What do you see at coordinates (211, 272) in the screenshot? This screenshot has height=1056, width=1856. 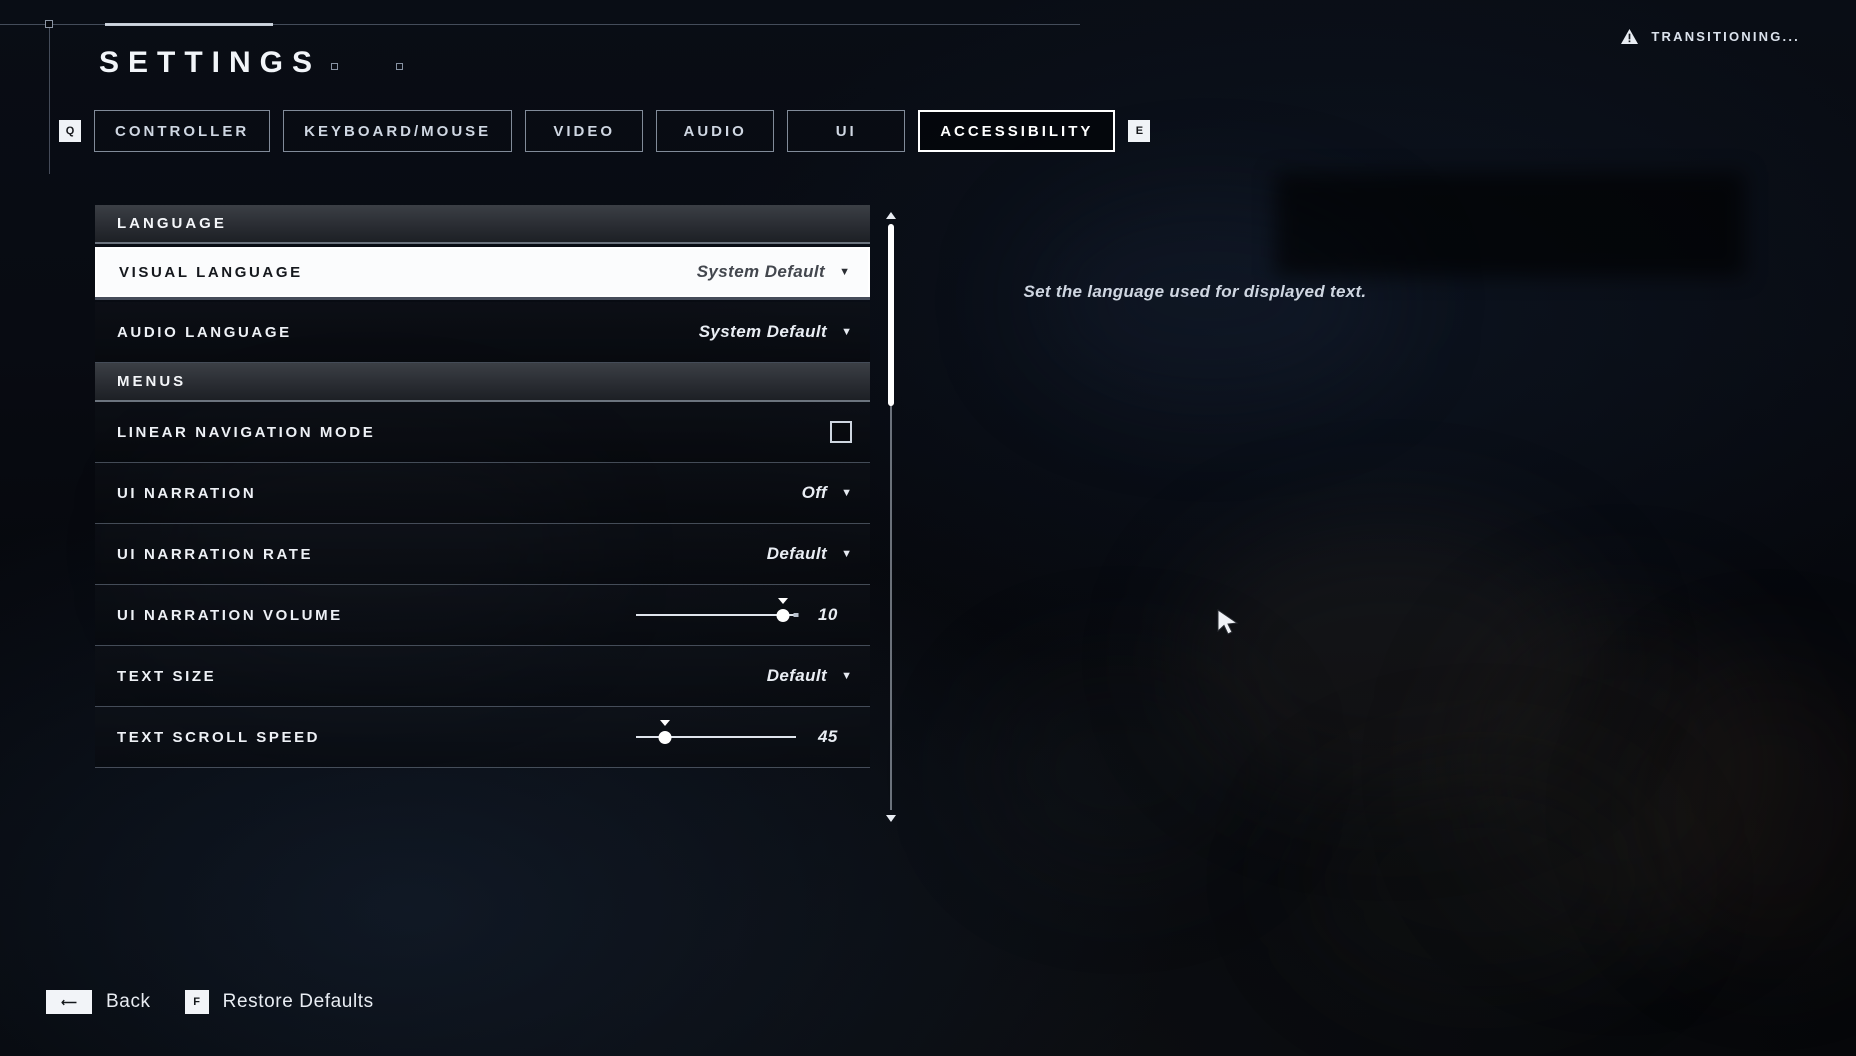 I see `setting-label: VISUAL LANGUAGE` at bounding box center [211, 272].